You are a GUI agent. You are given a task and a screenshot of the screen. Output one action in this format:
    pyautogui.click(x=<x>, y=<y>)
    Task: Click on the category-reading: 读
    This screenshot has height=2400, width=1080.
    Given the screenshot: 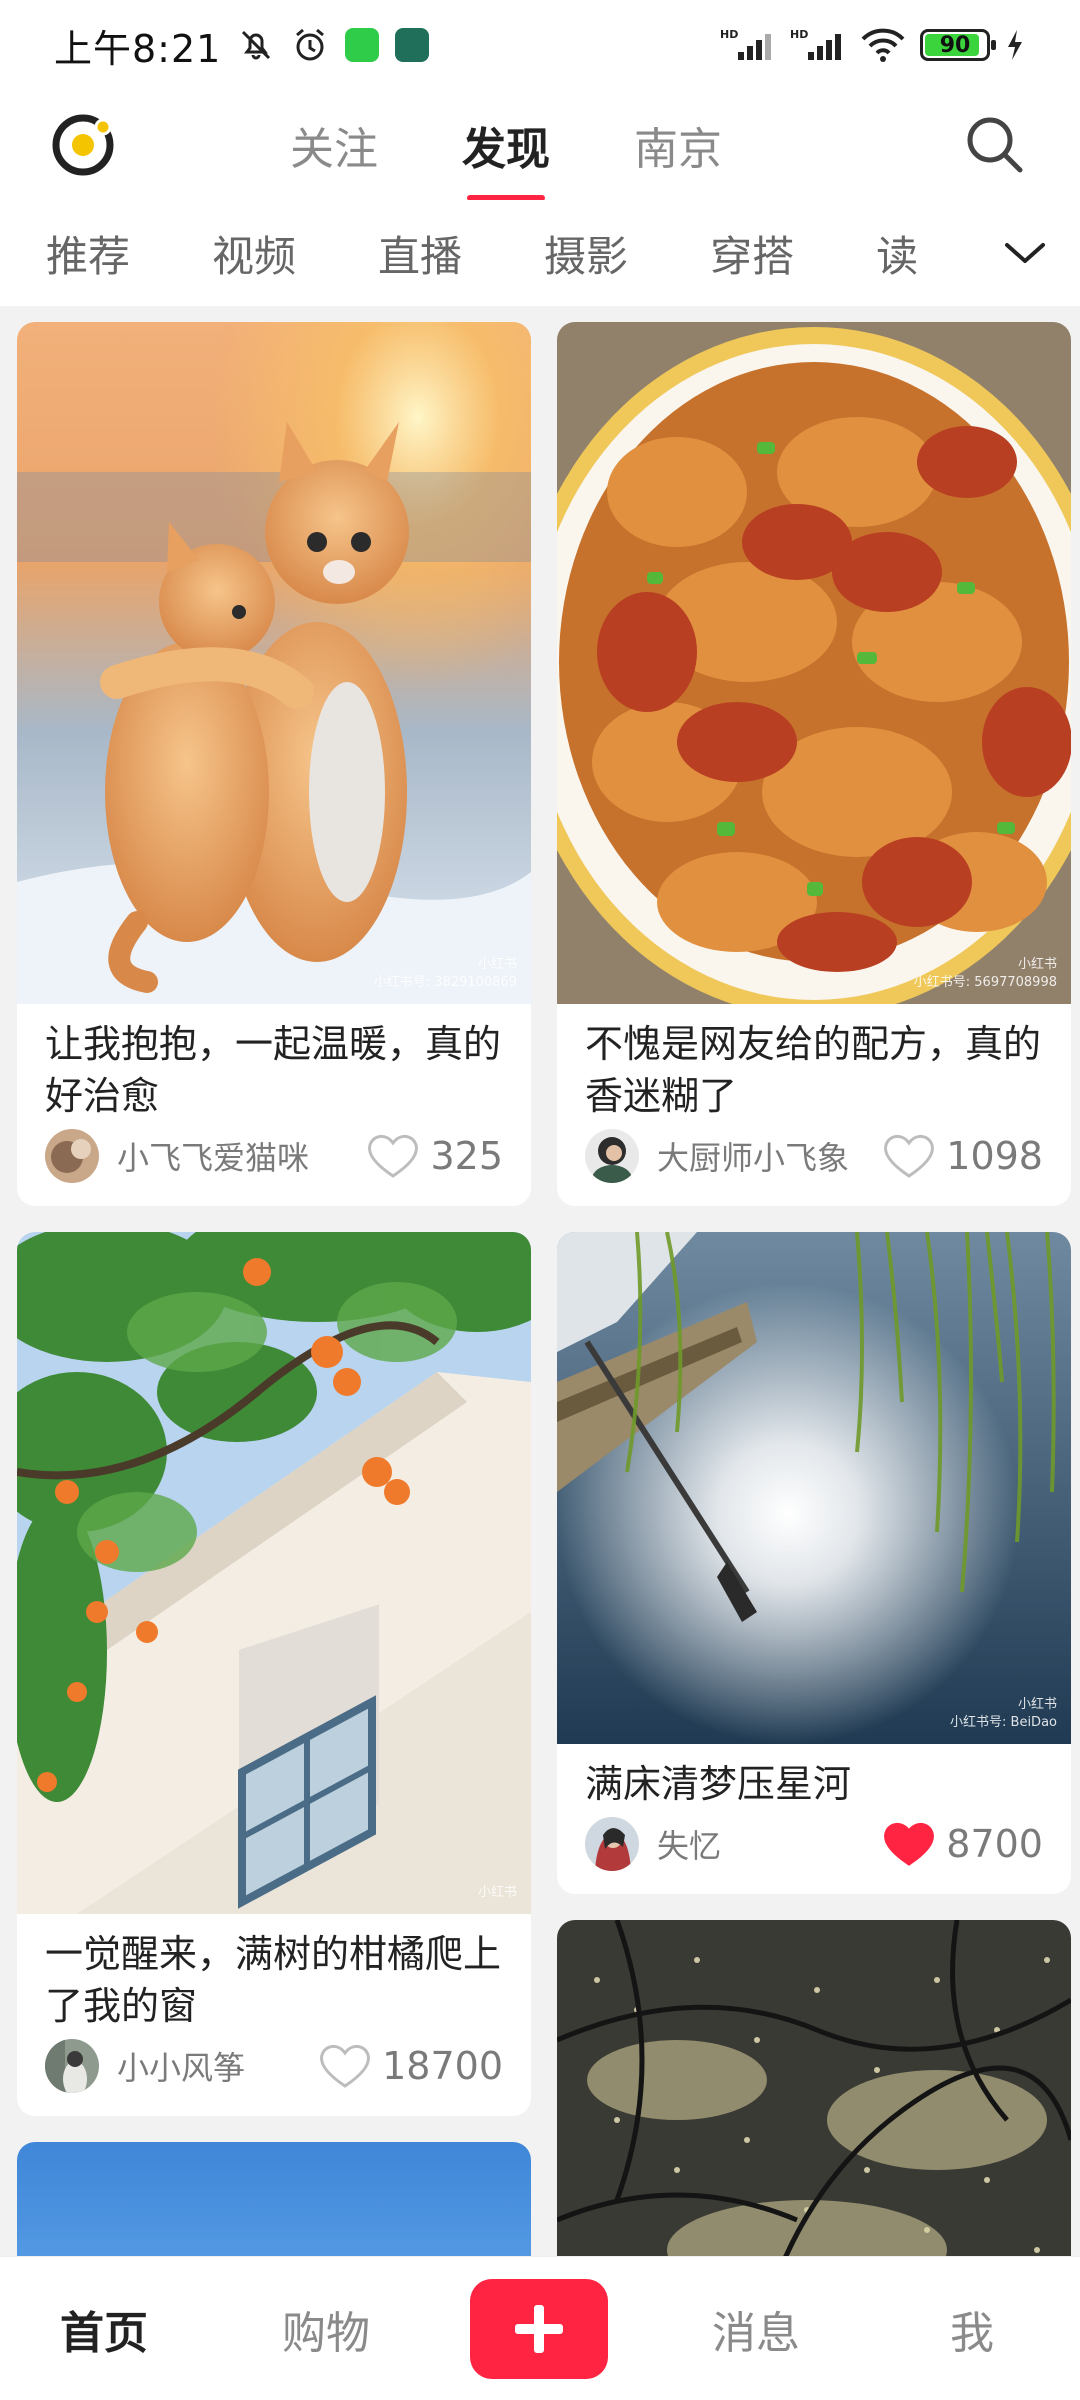 What is the action you would take?
    pyautogui.click(x=897, y=253)
    